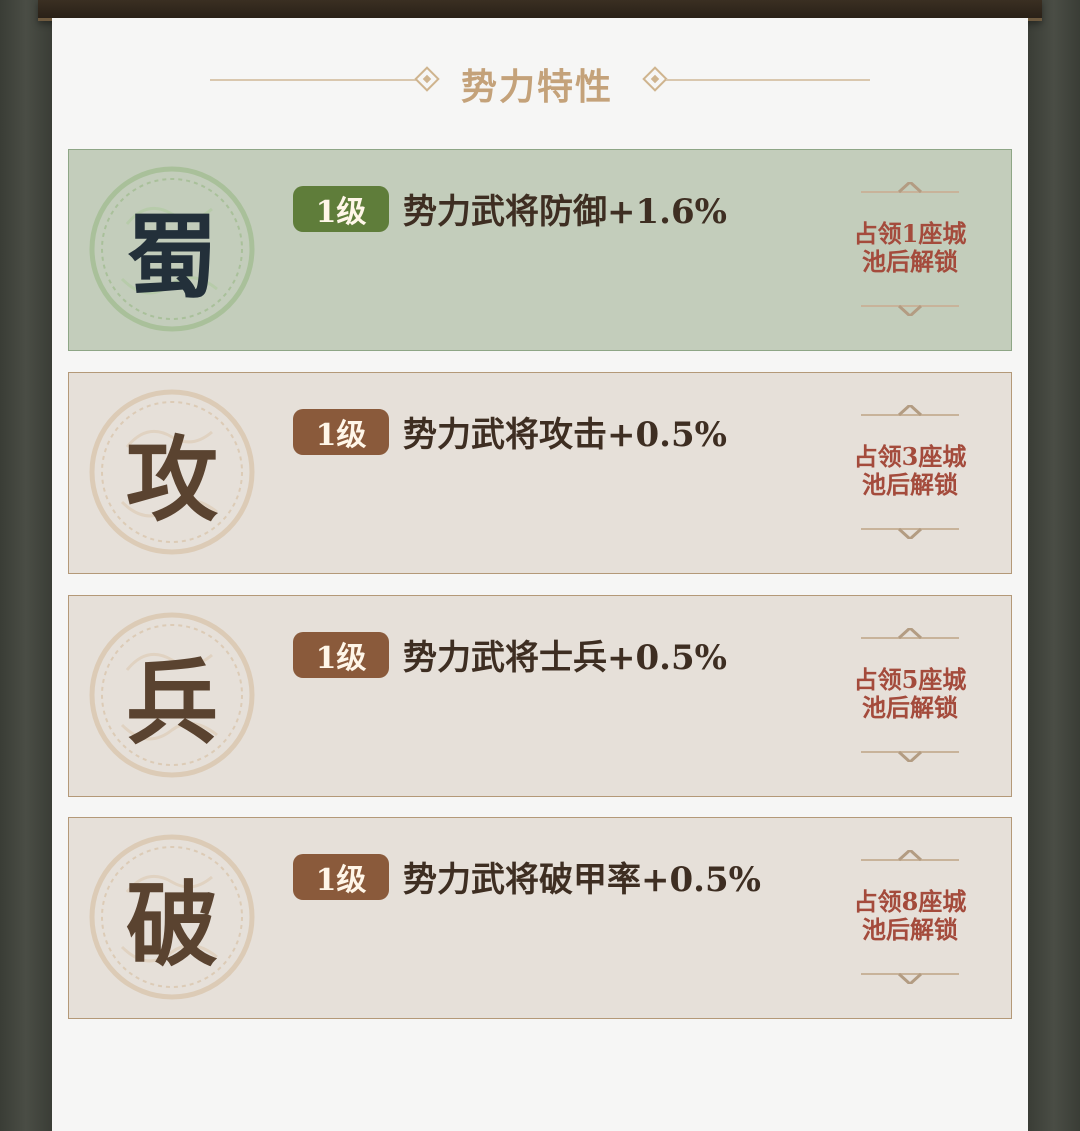  Describe the element at coordinates (565, 658) in the screenshot. I see `trait-effect-text: 势力武将士兵+0.5%` at that location.